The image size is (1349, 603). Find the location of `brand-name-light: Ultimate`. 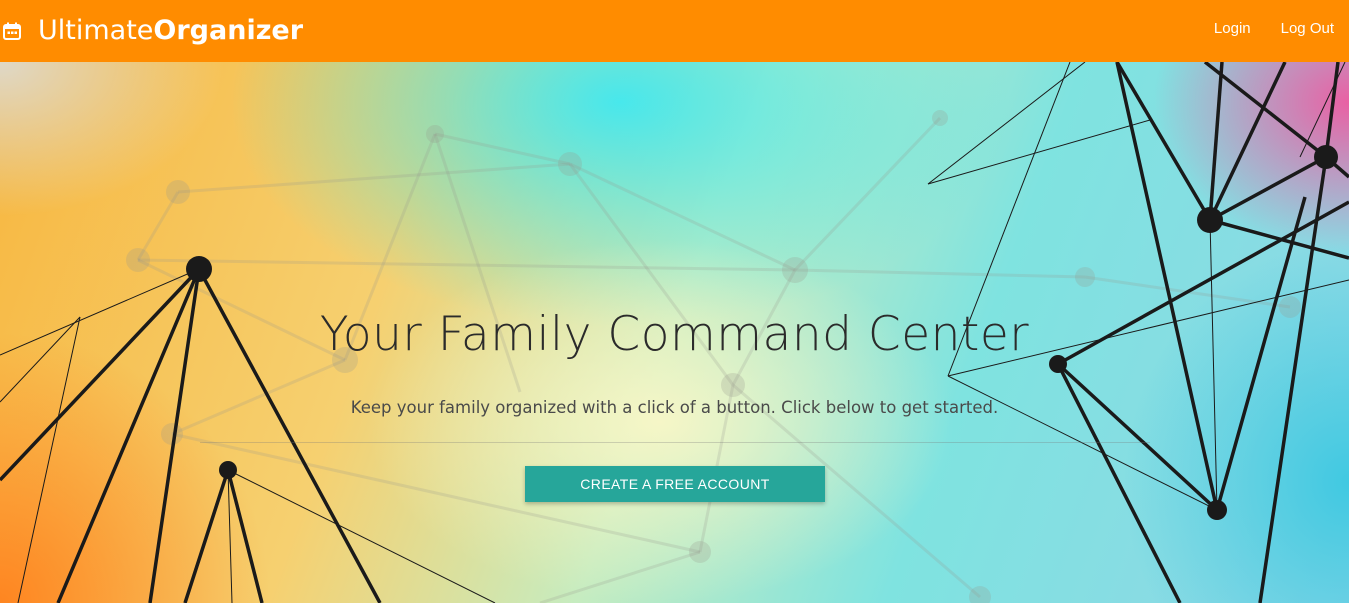

brand-name-light: Ultimate is located at coordinates (96, 30).